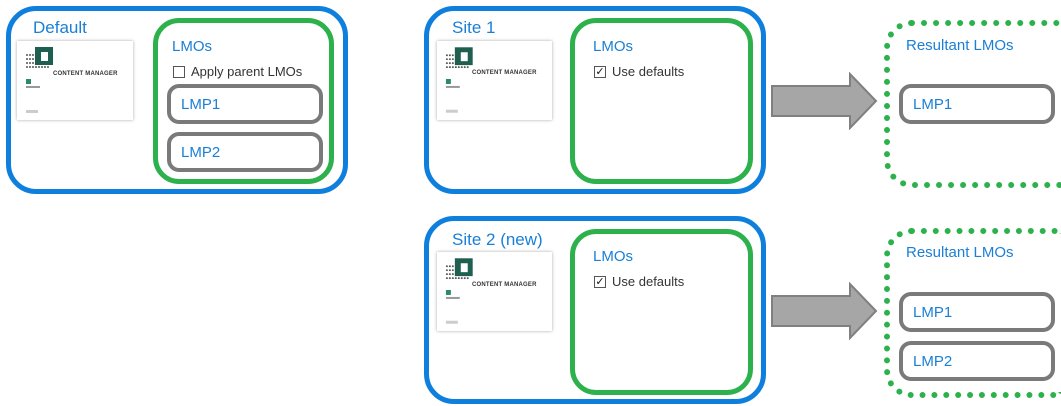 This screenshot has width=1061, height=406. I want to click on site2-use-defaults-row: ✓ Use defaults, so click(639, 281).